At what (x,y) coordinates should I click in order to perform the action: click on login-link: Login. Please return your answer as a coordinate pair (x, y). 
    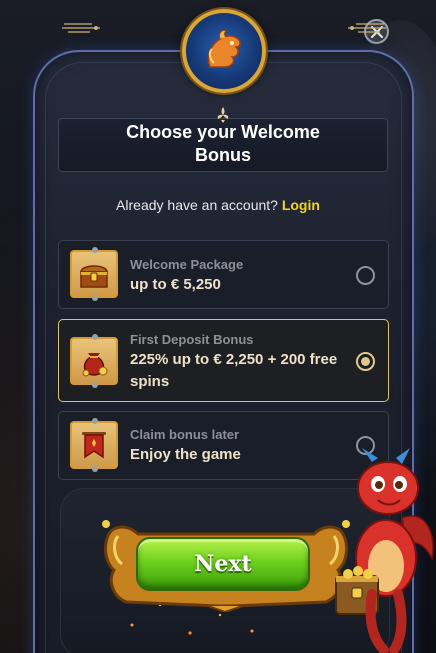
    Looking at the image, I should click on (301, 205).